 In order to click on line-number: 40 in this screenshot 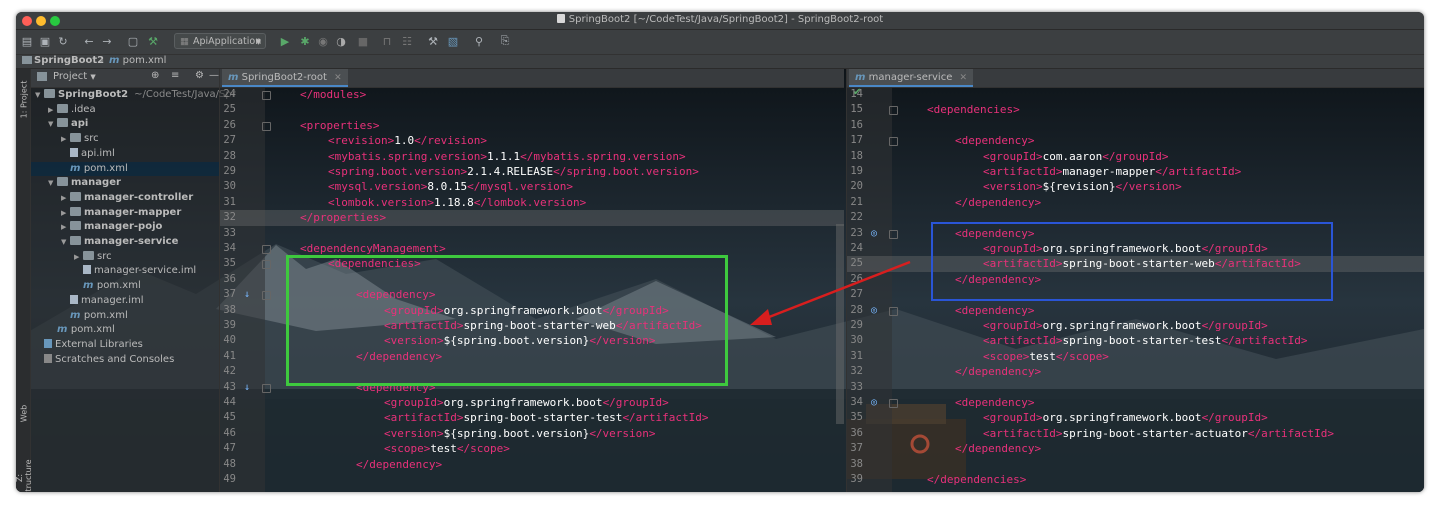, I will do `click(228, 340)`.